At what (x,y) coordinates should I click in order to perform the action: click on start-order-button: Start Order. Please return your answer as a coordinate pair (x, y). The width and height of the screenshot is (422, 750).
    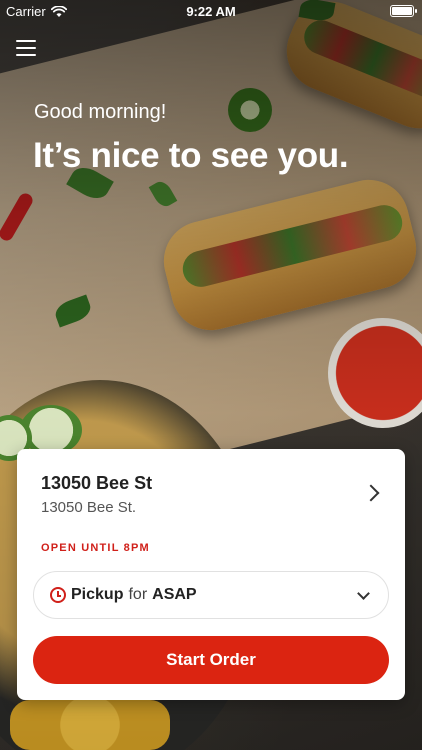
    Looking at the image, I should click on (211, 660).